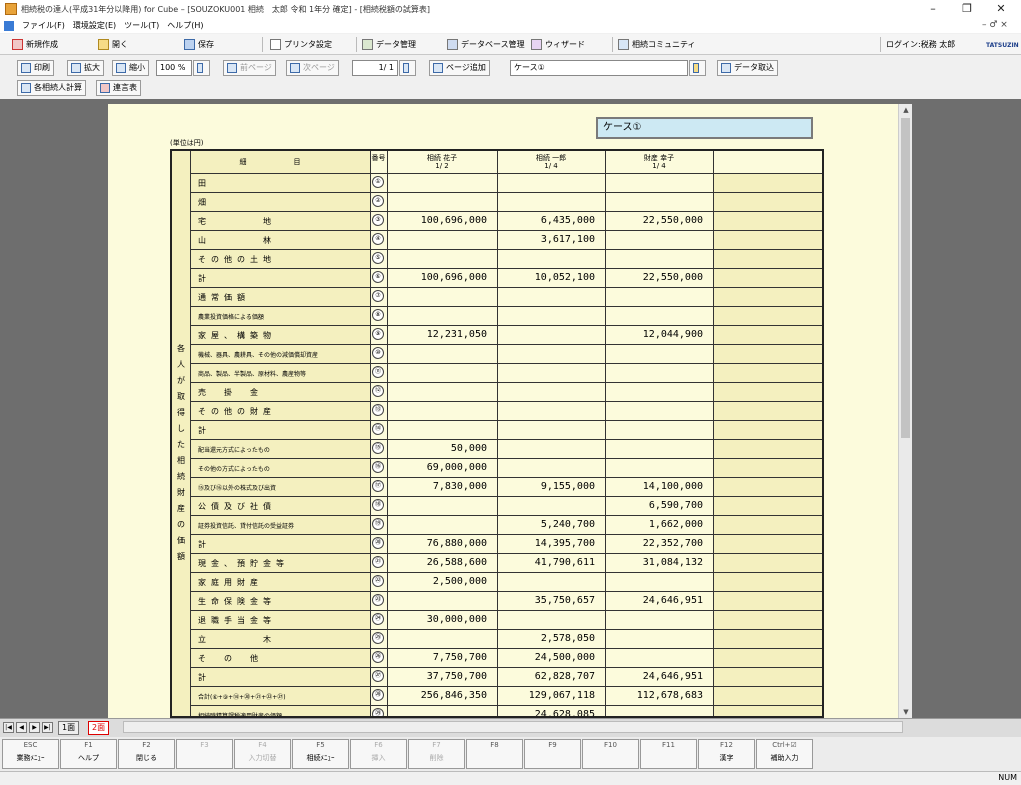  Describe the element at coordinates (301, 44) in the screenshot. I see `printer-setup-button: プリンタ設定` at that location.